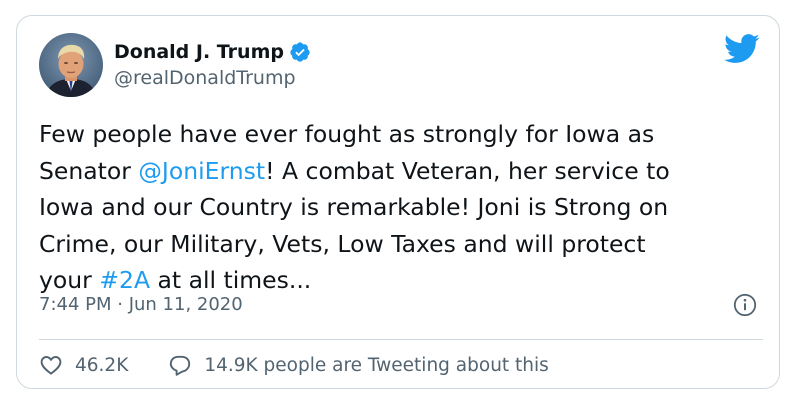  Describe the element at coordinates (376, 365) in the screenshot. I see `tweeting-about-text: 14.9K people are Tweeting about this` at that location.